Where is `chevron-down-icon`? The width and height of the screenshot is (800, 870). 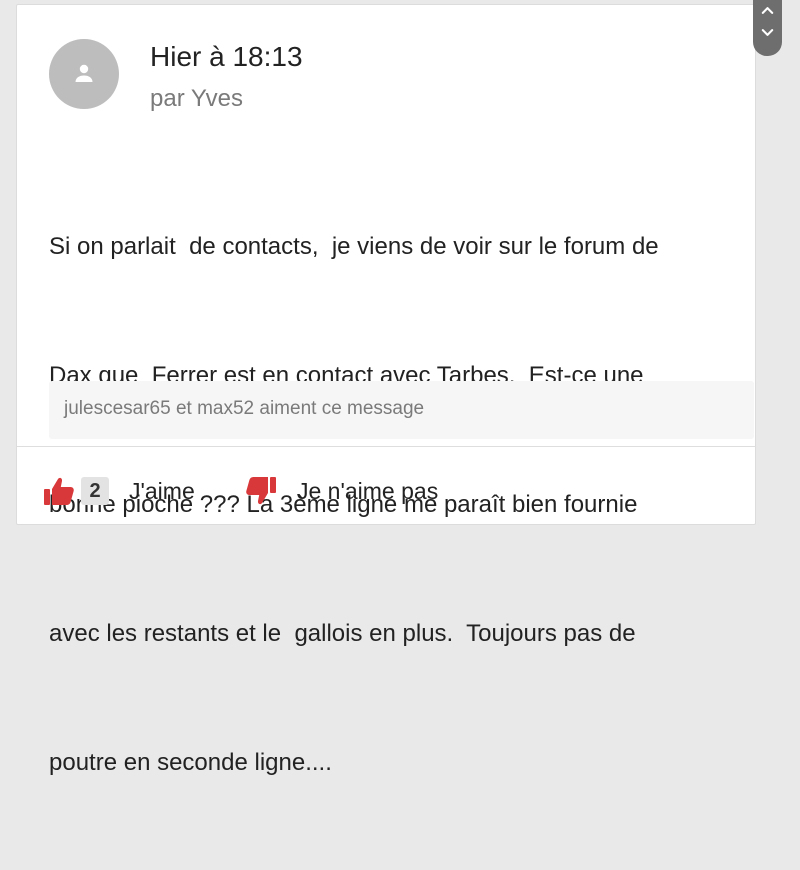 chevron-down-icon is located at coordinates (767, 32).